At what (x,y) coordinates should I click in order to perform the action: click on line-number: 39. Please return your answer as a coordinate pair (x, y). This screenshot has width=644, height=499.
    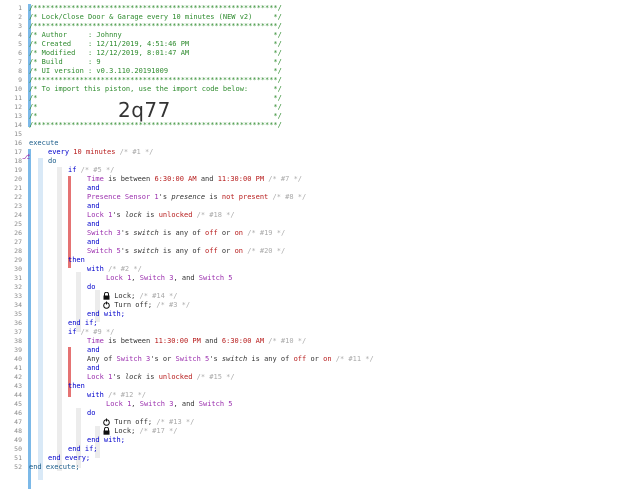
    Looking at the image, I should click on (18, 350).